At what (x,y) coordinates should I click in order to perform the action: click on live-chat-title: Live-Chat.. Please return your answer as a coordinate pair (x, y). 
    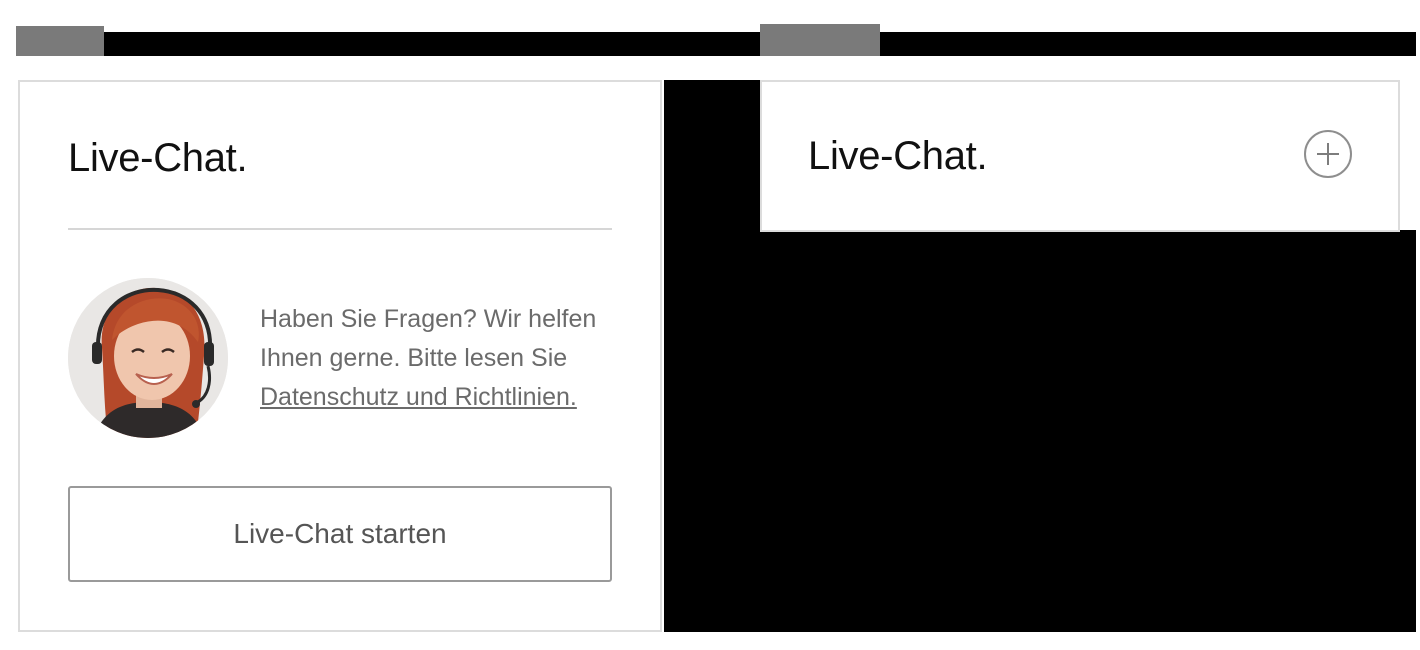
    Looking at the image, I should click on (158, 158).